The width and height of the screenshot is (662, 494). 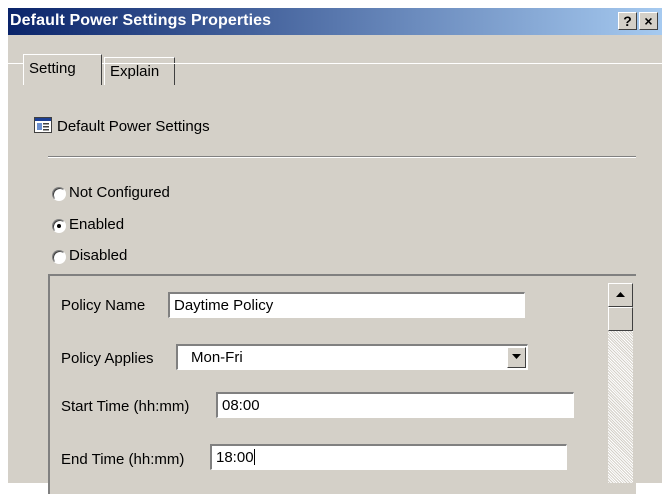 I want to click on policy-applies-label: Policy Applies, so click(x=107, y=358).